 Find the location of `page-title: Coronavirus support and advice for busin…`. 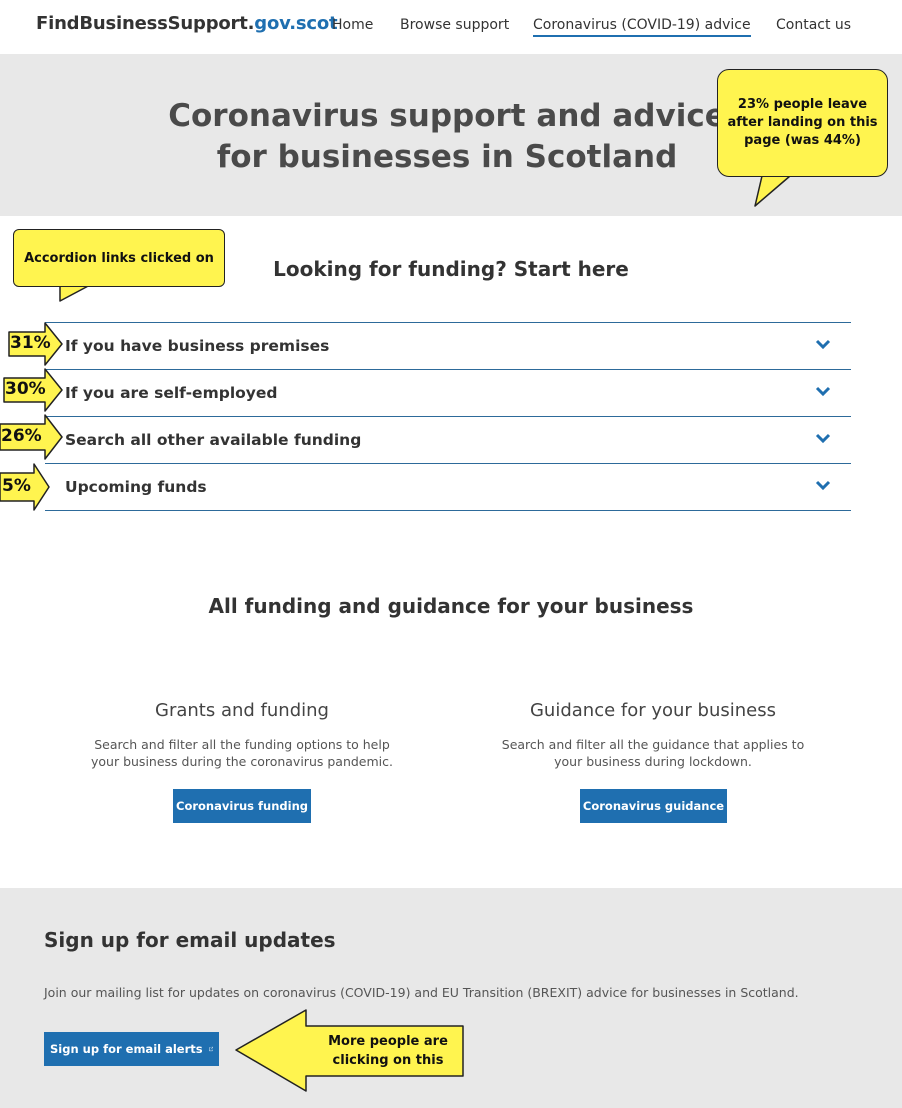

page-title: Coronavirus support and advice for busin… is located at coordinates (447, 137).